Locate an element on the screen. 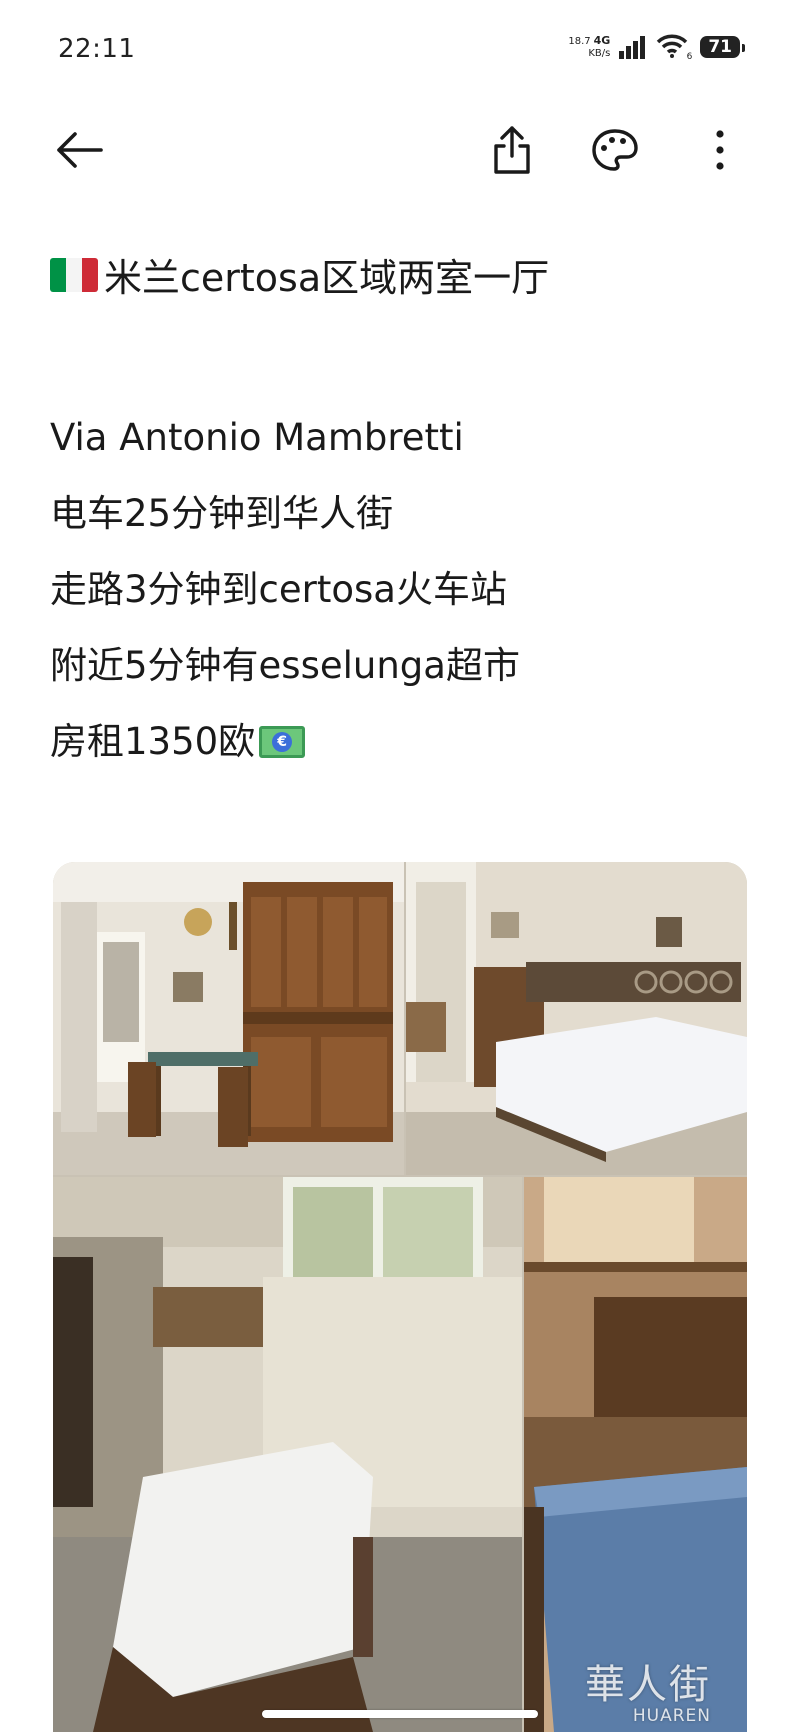 The image size is (800, 1732). note-title: 米兰certosa区域两室一厅 is located at coordinates (299, 274).